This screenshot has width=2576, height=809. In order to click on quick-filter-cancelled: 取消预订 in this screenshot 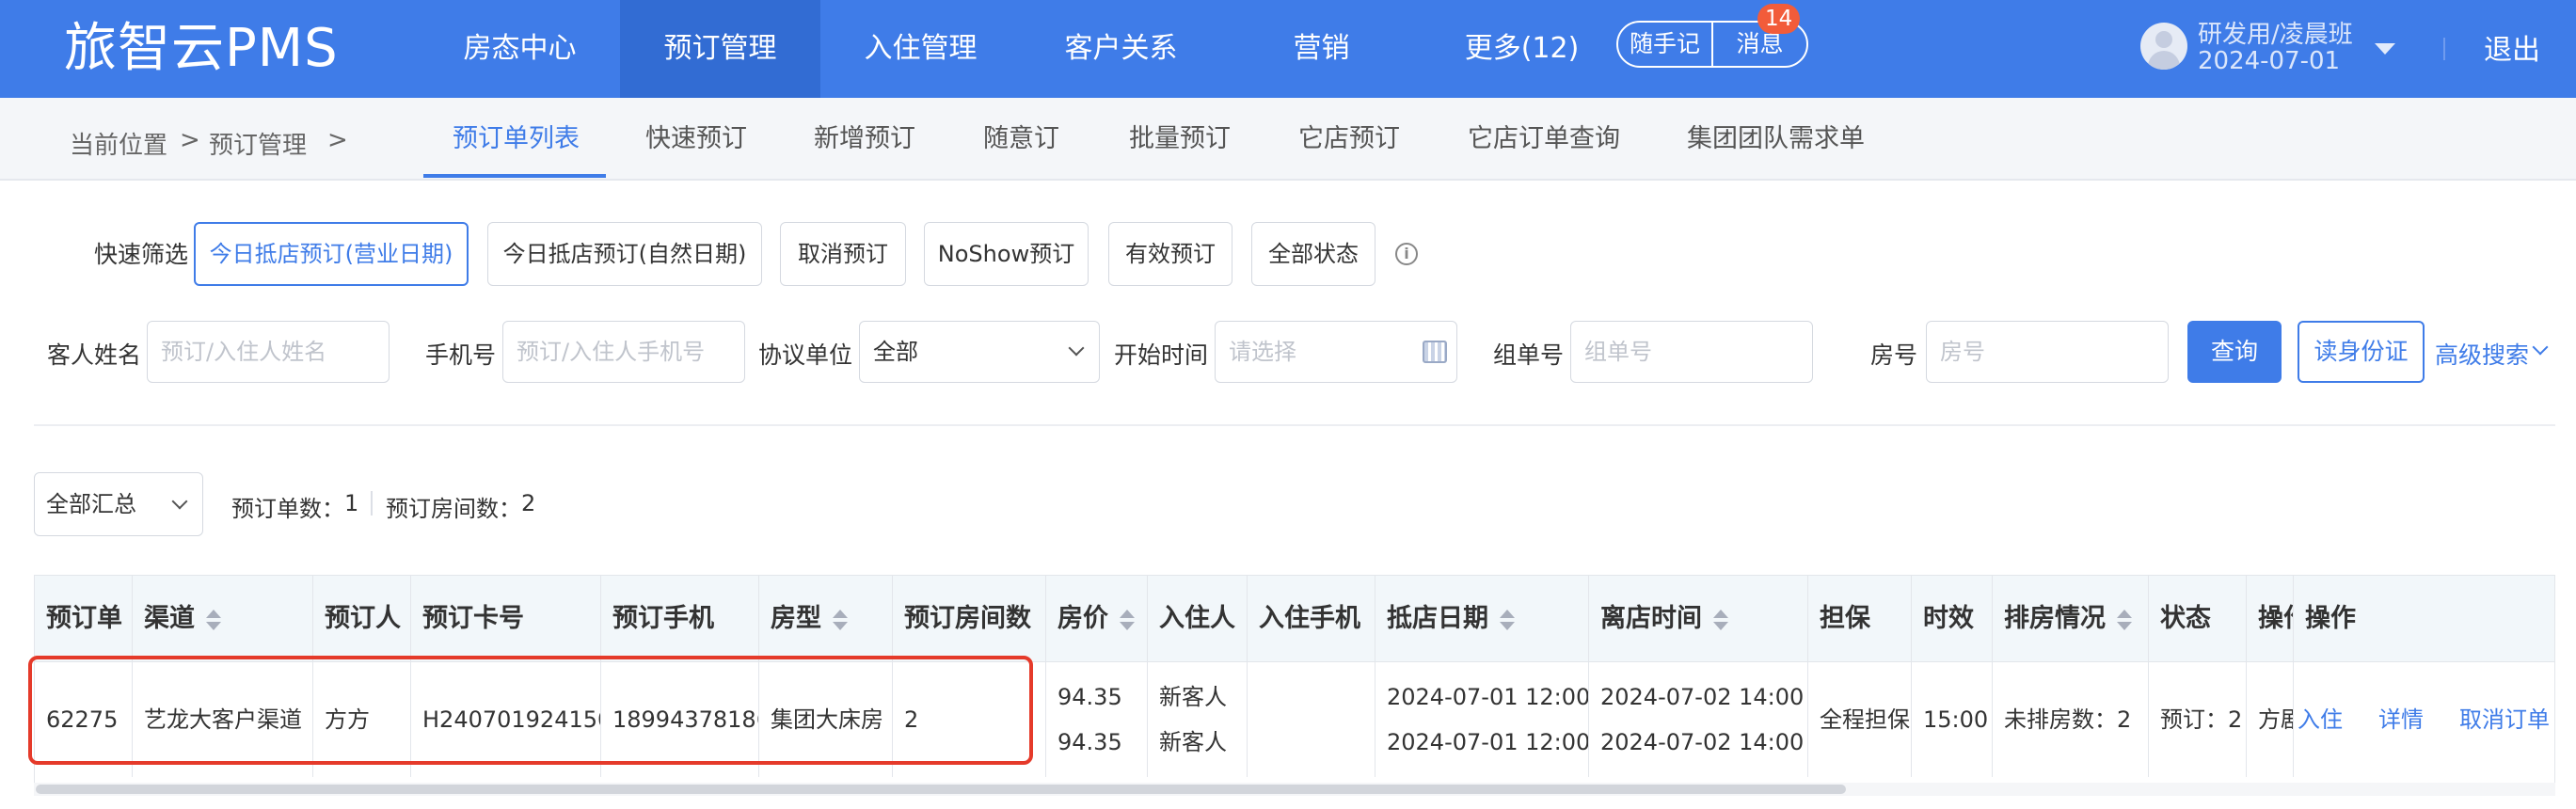, I will do `click(843, 254)`.